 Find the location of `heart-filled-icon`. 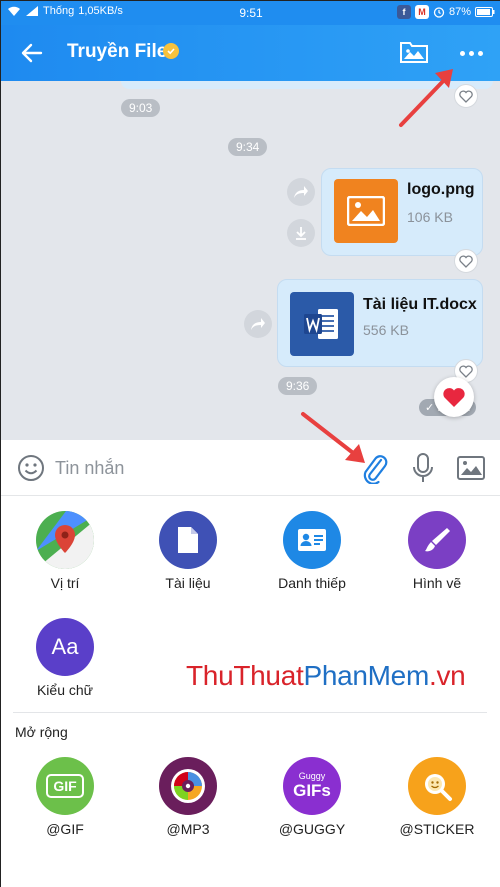

heart-filled-icon is located at coordinates (454, 397).